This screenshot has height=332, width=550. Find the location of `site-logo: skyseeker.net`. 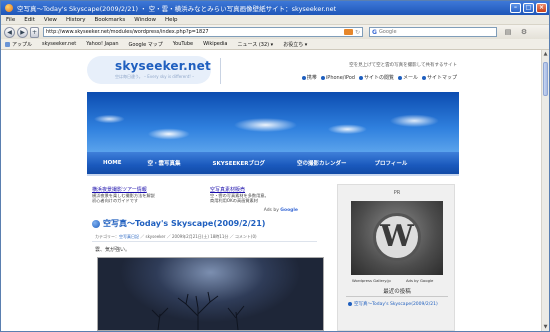

site-logo: skyseeker.net is located at coordinates (163, 66).